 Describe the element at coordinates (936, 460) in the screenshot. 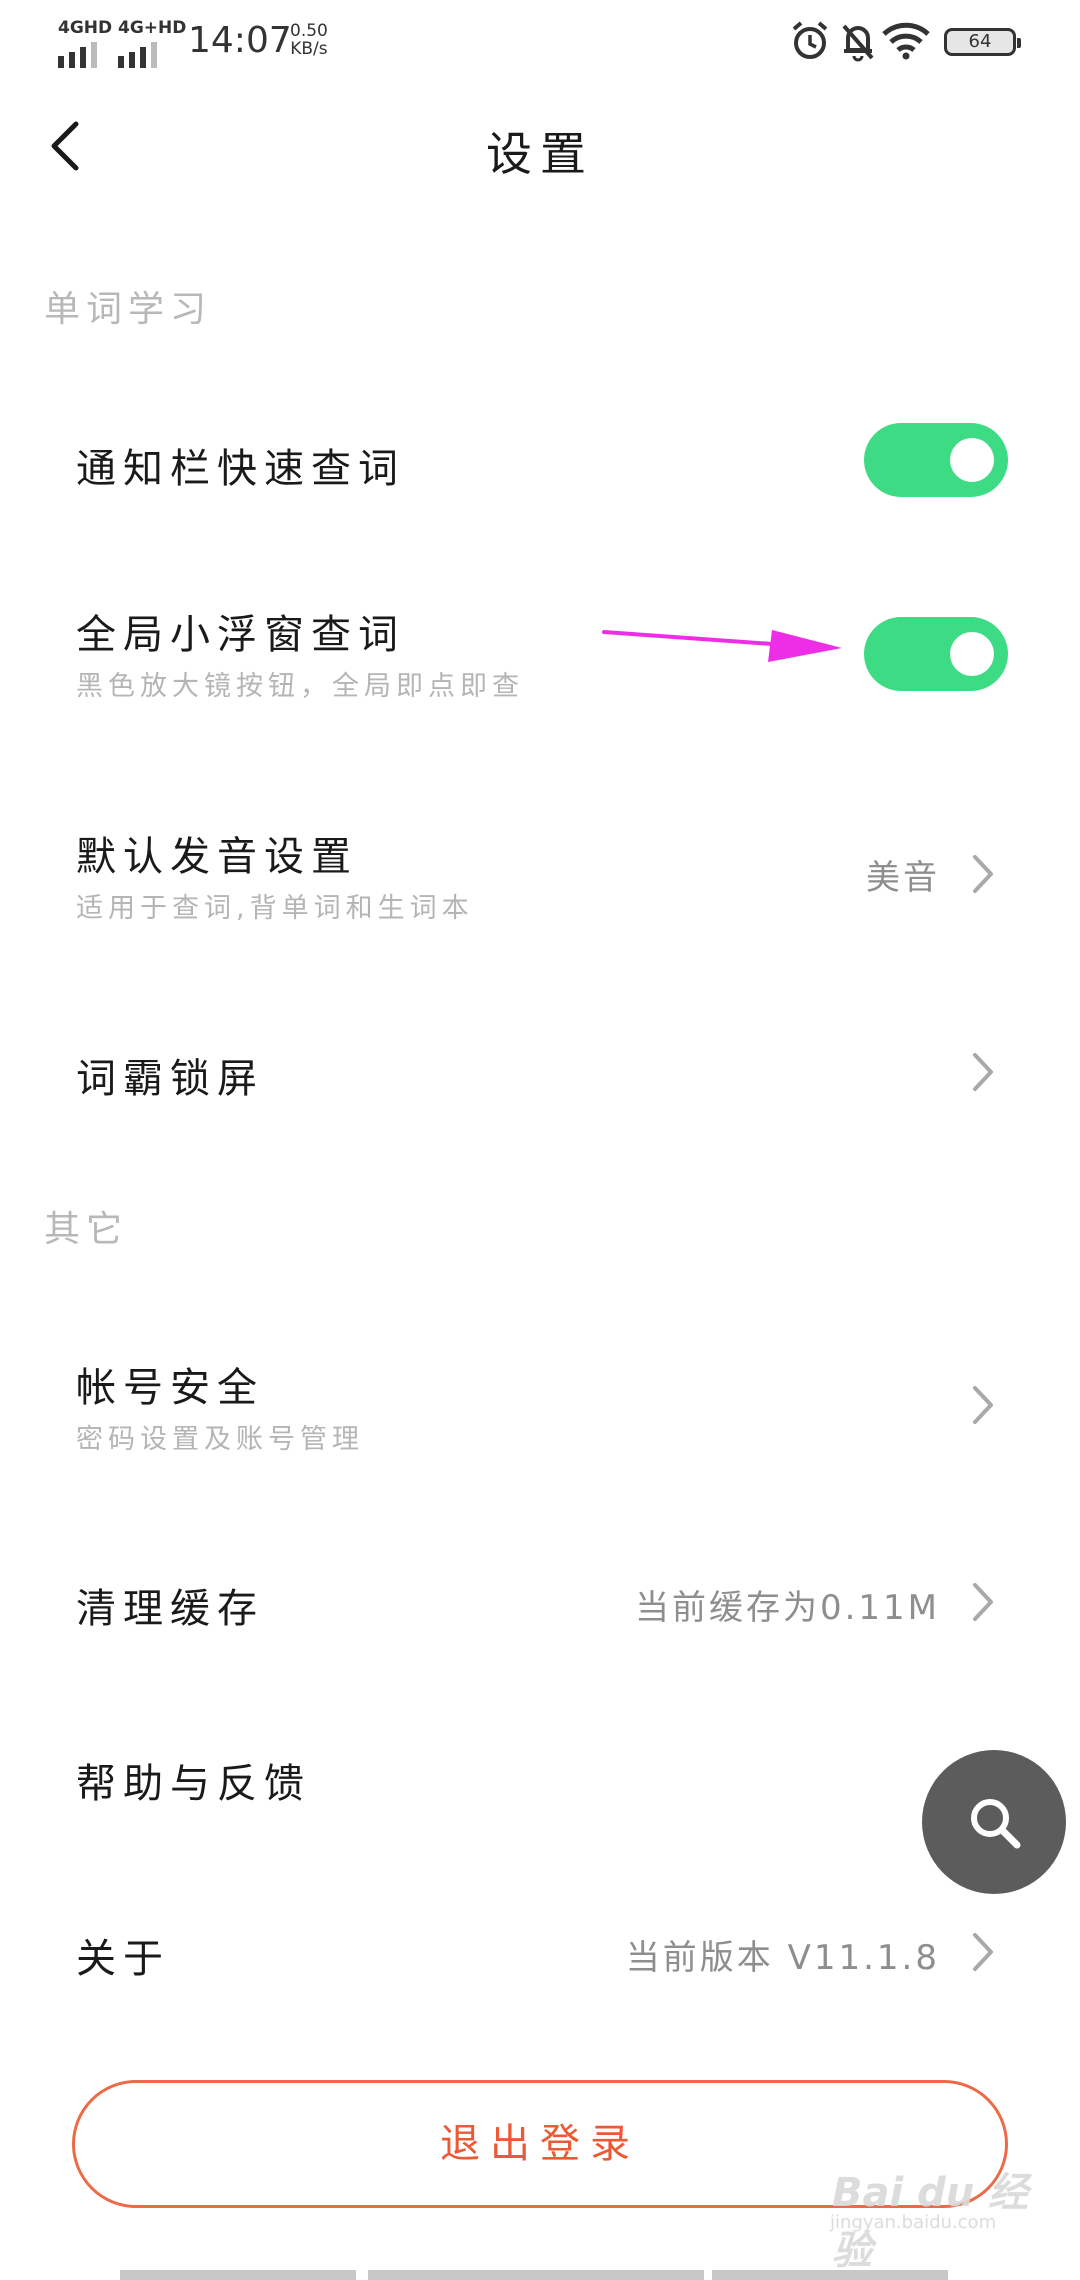

I see `notify-lookup-toggle` at that location.